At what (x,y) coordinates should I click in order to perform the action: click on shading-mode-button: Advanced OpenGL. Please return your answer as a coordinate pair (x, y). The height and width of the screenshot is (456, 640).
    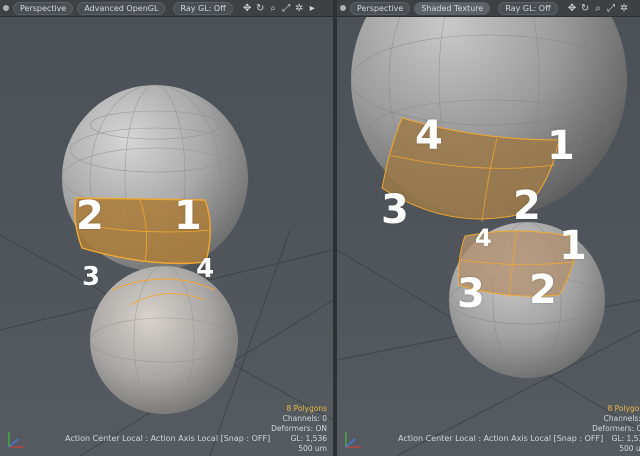
    Looking at the image, I should click on (121, 8).